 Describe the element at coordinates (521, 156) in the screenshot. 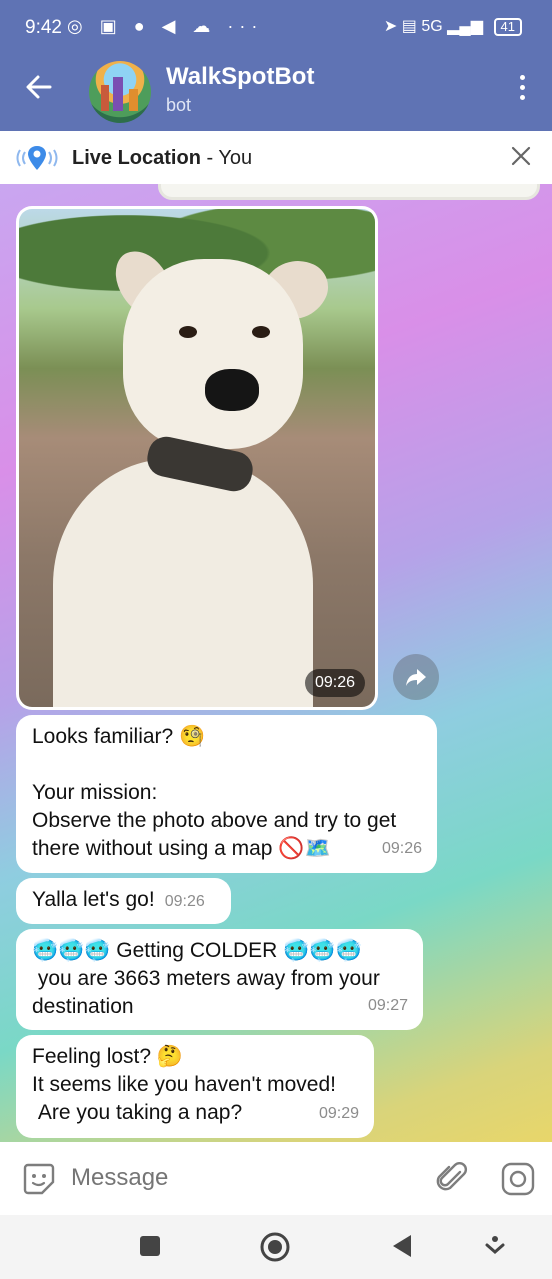

I see `close-icon` at that location.